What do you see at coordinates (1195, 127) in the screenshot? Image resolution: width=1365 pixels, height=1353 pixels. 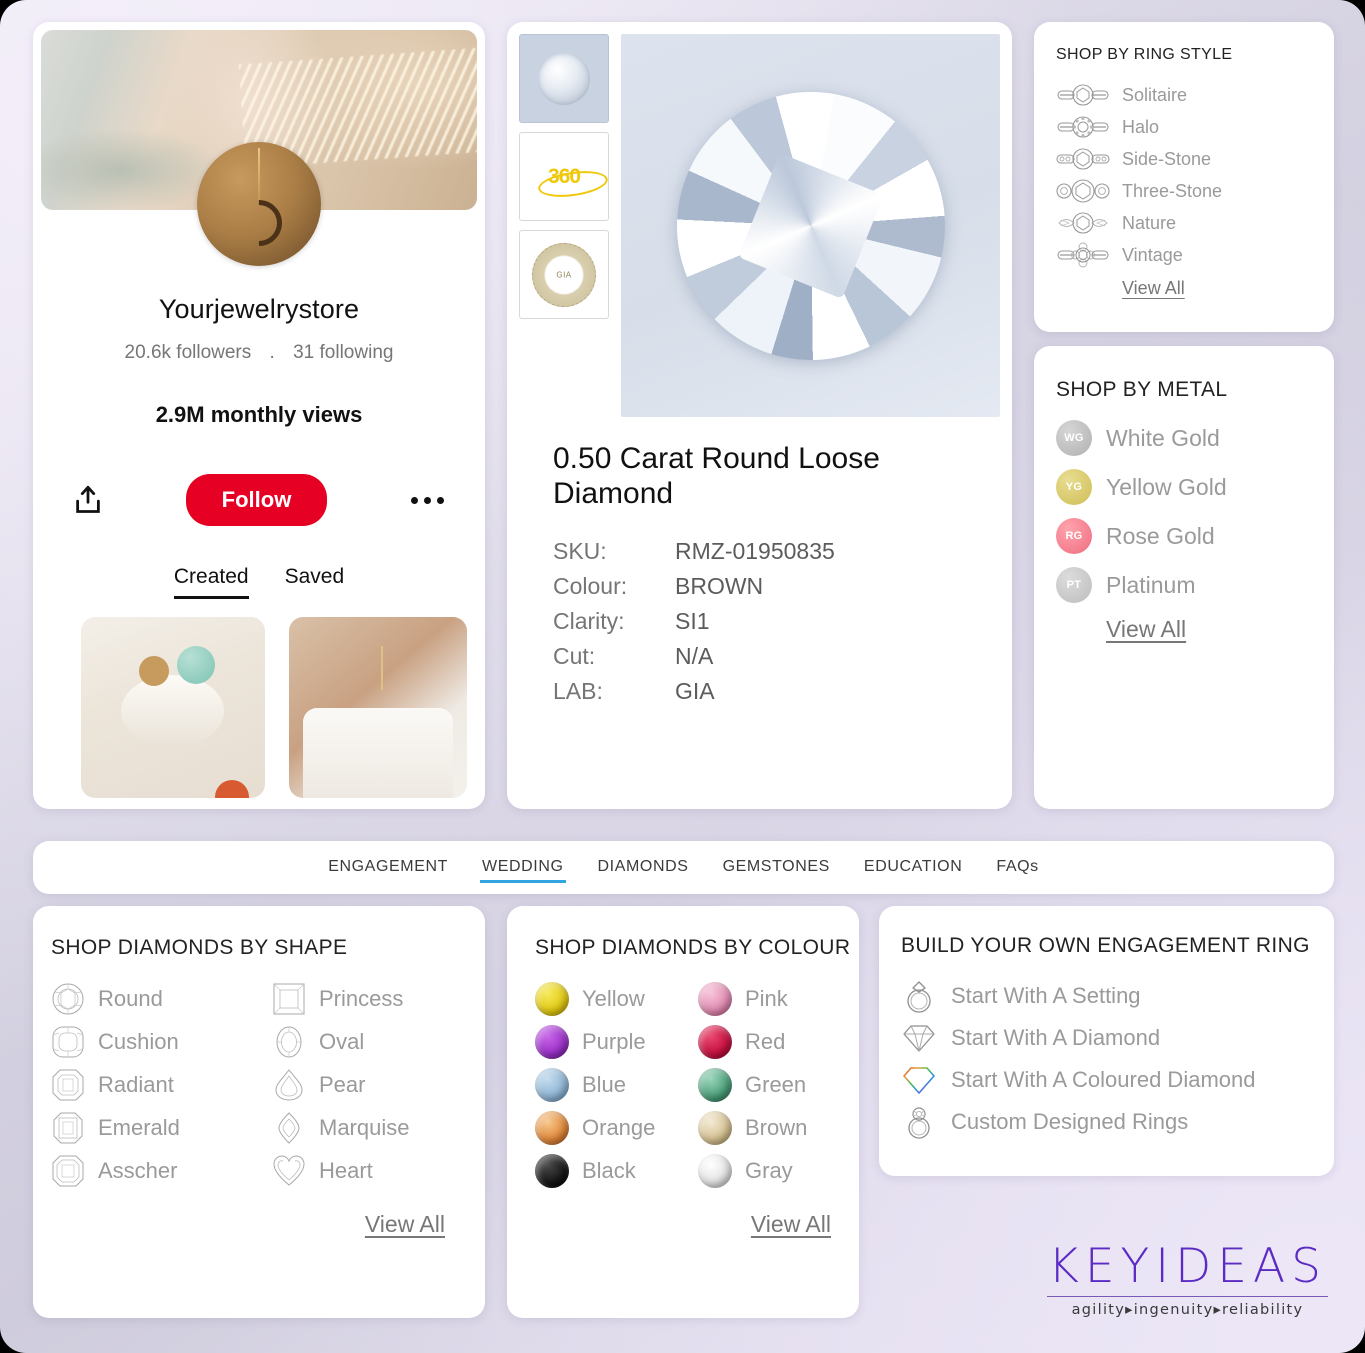 I see `ring-style-item-halo: Halo` at bounding box center [1195, 127].